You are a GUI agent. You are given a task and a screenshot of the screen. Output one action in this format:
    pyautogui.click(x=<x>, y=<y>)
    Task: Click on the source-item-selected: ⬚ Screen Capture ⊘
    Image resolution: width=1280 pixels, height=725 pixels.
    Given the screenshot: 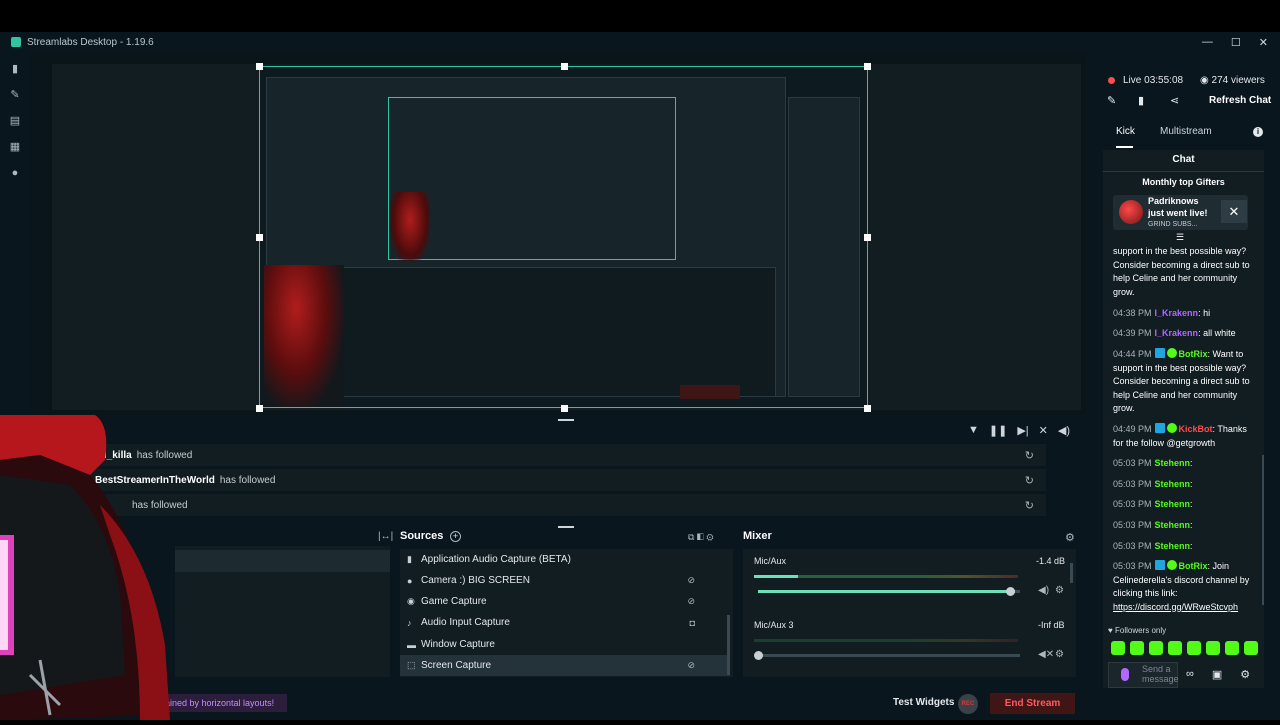 What is the action you would take?
    pyautogui.click(x=565, y=665)
    